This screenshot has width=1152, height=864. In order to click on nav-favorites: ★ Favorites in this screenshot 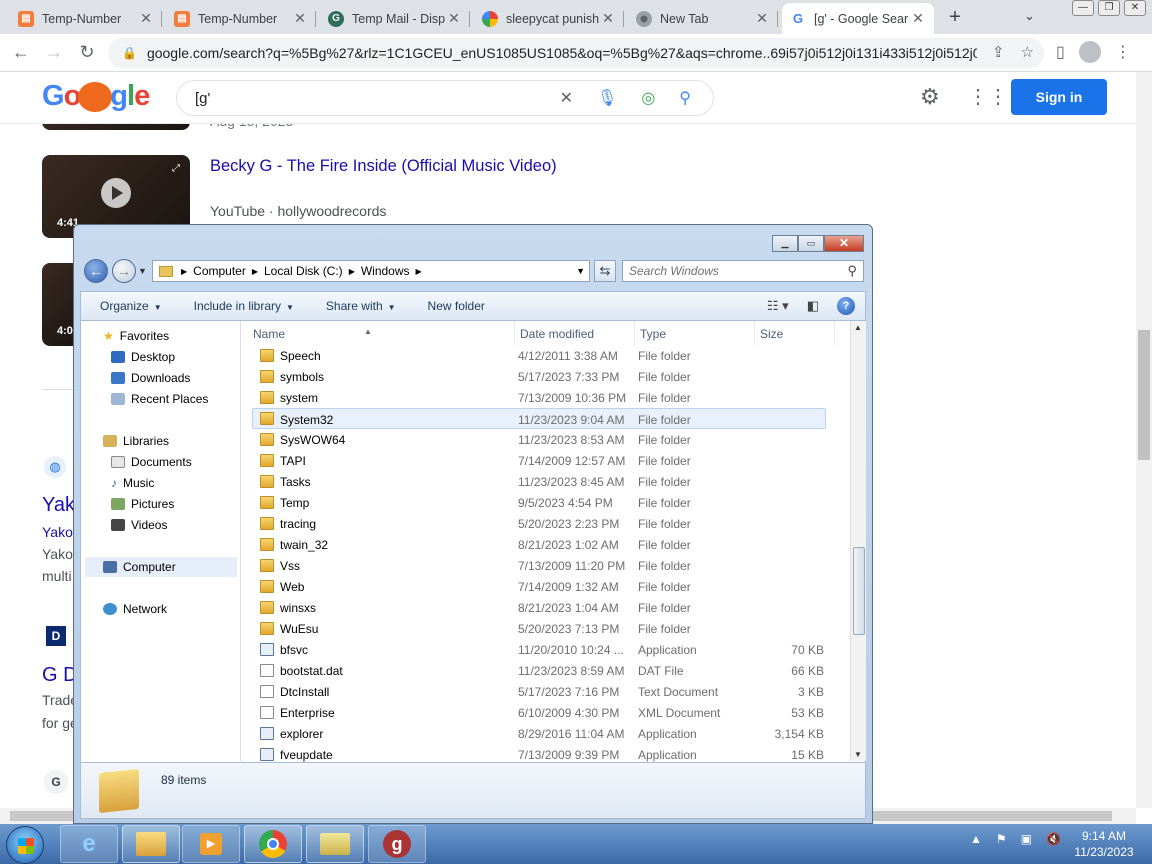, I will do `click(136, 336)`.